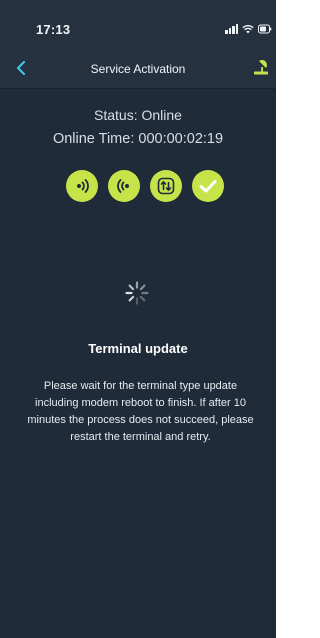  I want to click on wifi-icon, so click(248, 29).